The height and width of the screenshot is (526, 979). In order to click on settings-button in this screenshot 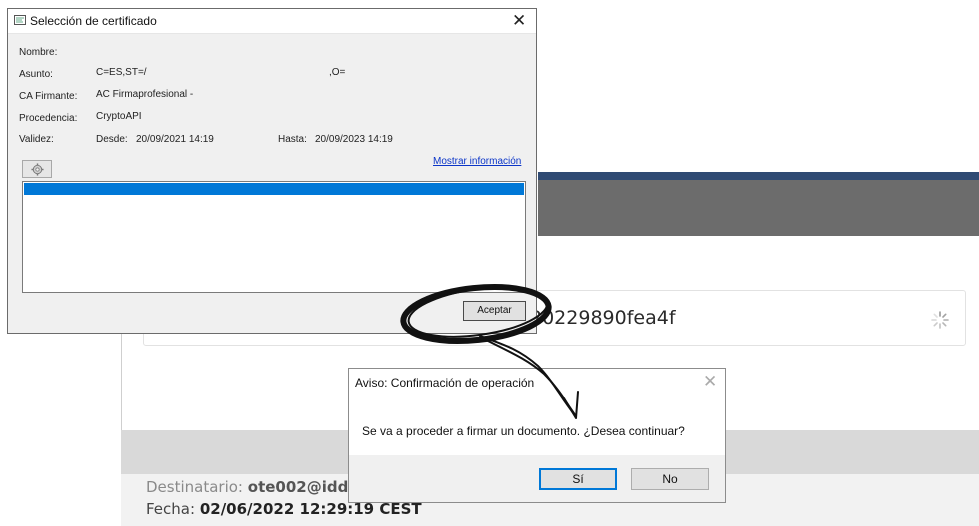, I will do `click(37, 169)`.